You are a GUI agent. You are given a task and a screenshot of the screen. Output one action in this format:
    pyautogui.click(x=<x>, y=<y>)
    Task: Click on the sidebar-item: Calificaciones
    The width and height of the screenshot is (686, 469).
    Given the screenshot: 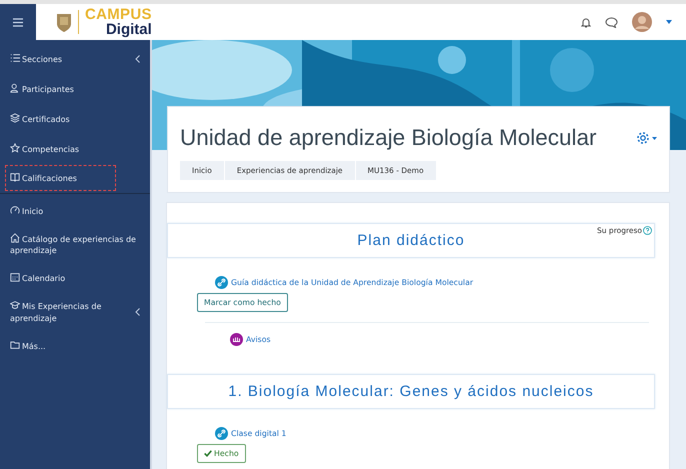 What is the action you would take?
    pyautogui.click(x=60, y=178)
    